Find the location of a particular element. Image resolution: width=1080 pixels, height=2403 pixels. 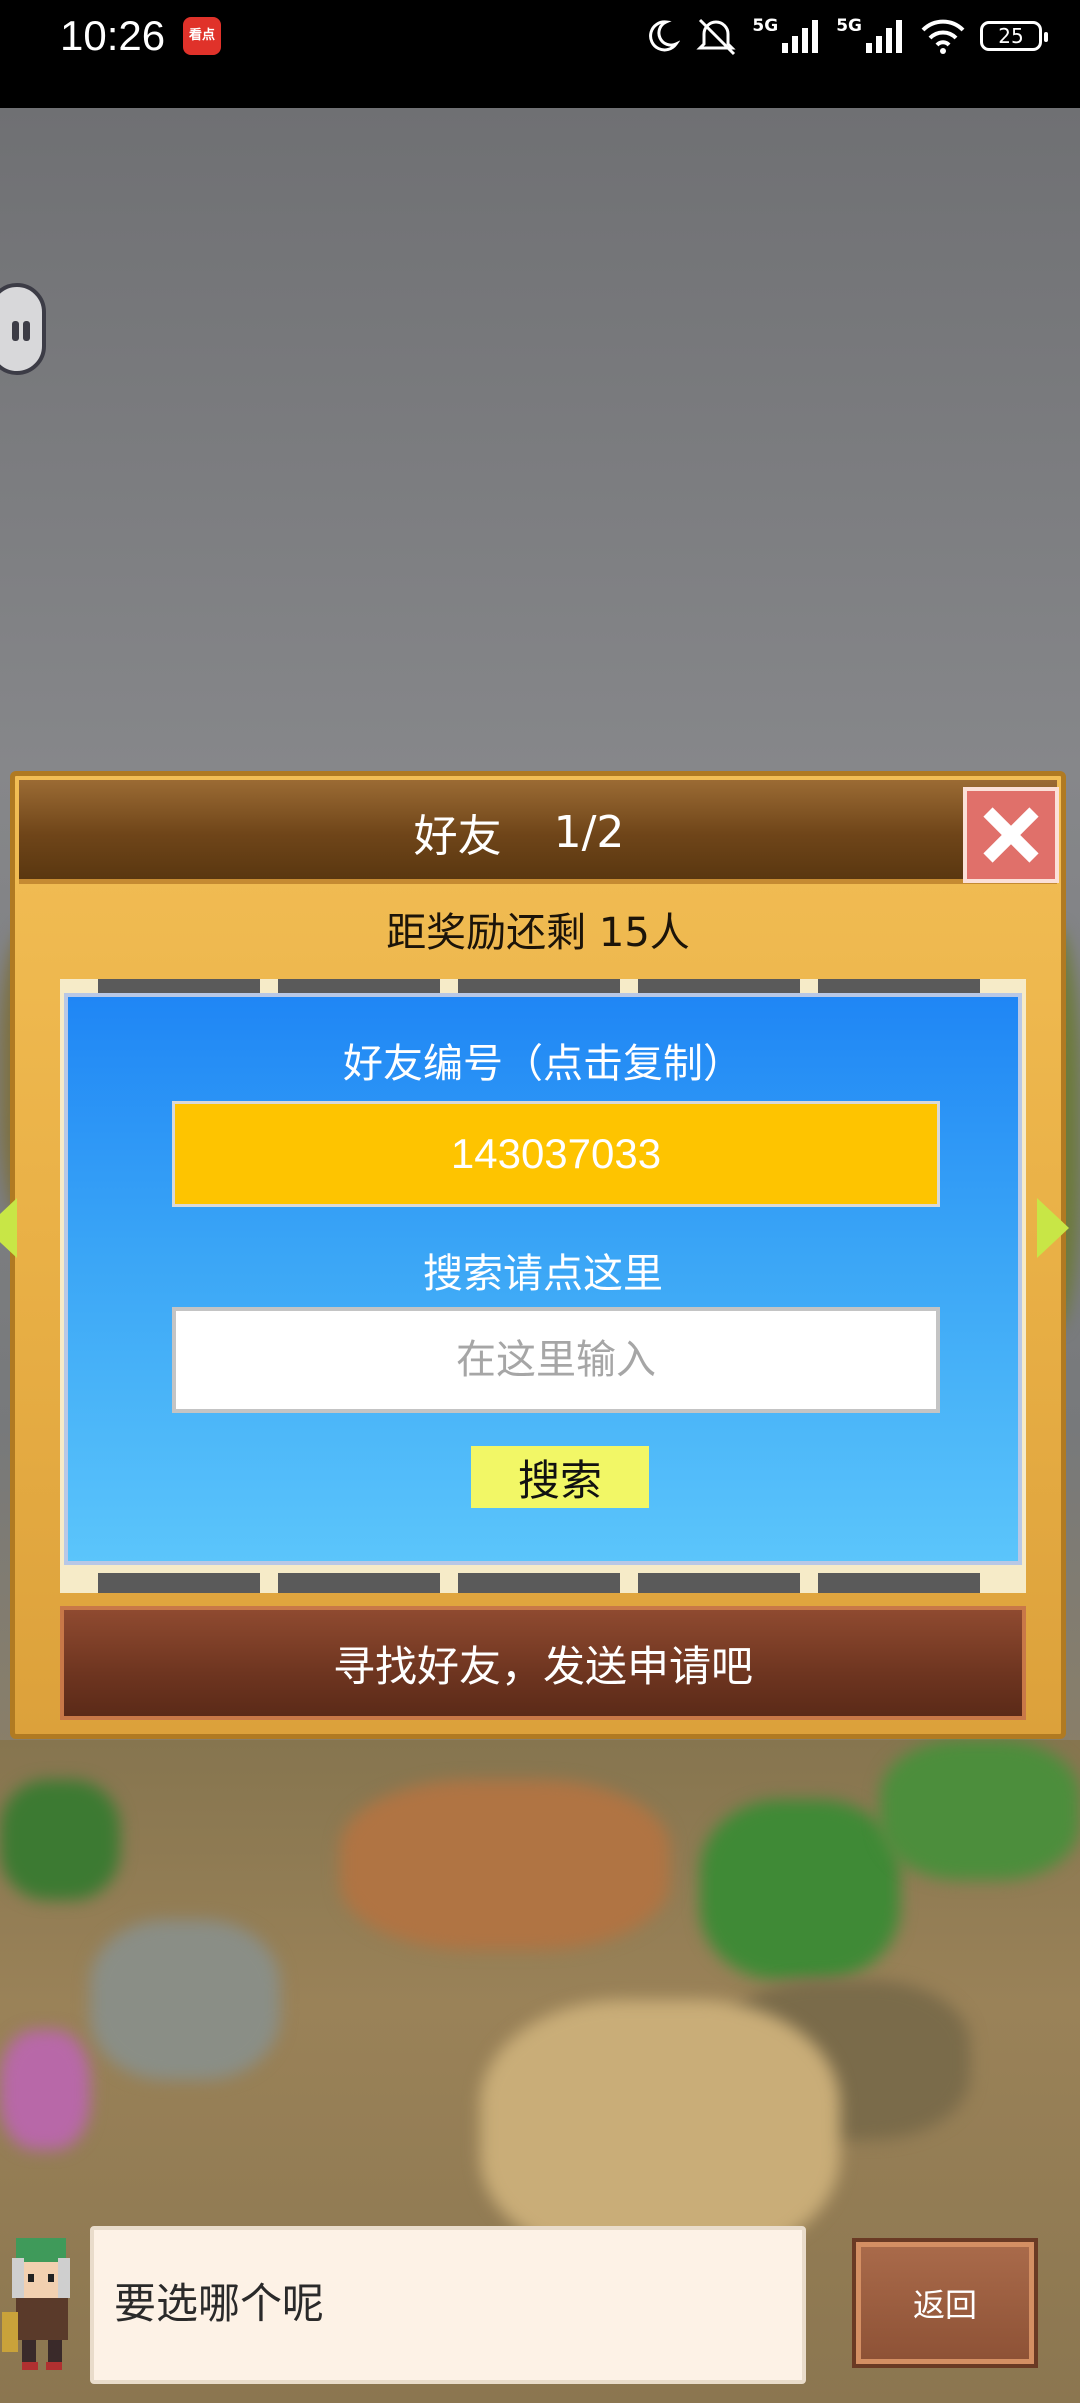

friend-id-label: 好友编号（点击复制） is located at coordinates (543, 1064).